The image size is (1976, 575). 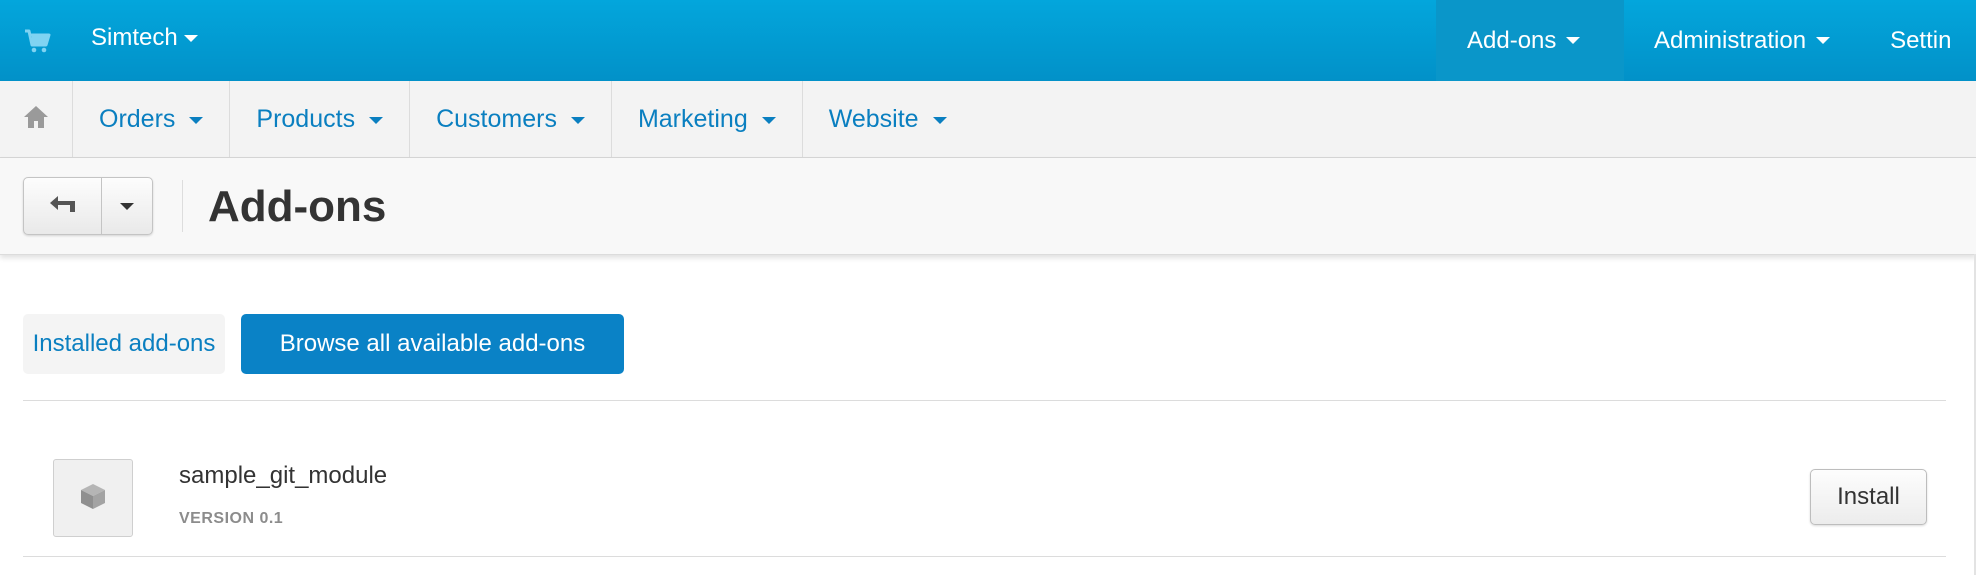 I want to click on top-menu-addons: Add-ons, so click(x=1530, y=40).